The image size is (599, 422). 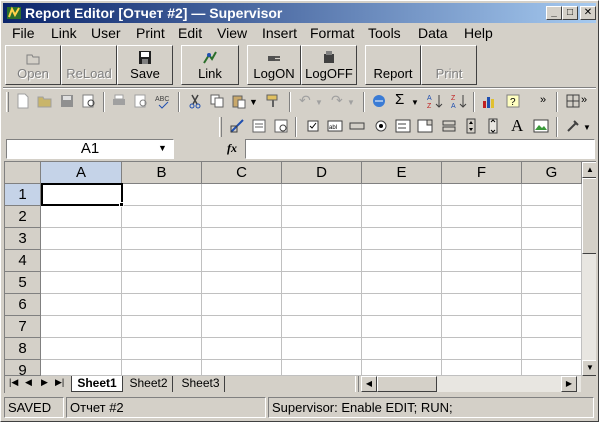 What do you see at coordinates (28, 382) in the screenshot?
I see `prev-sheet-icon: ◀` at bounding box center [28, 382].